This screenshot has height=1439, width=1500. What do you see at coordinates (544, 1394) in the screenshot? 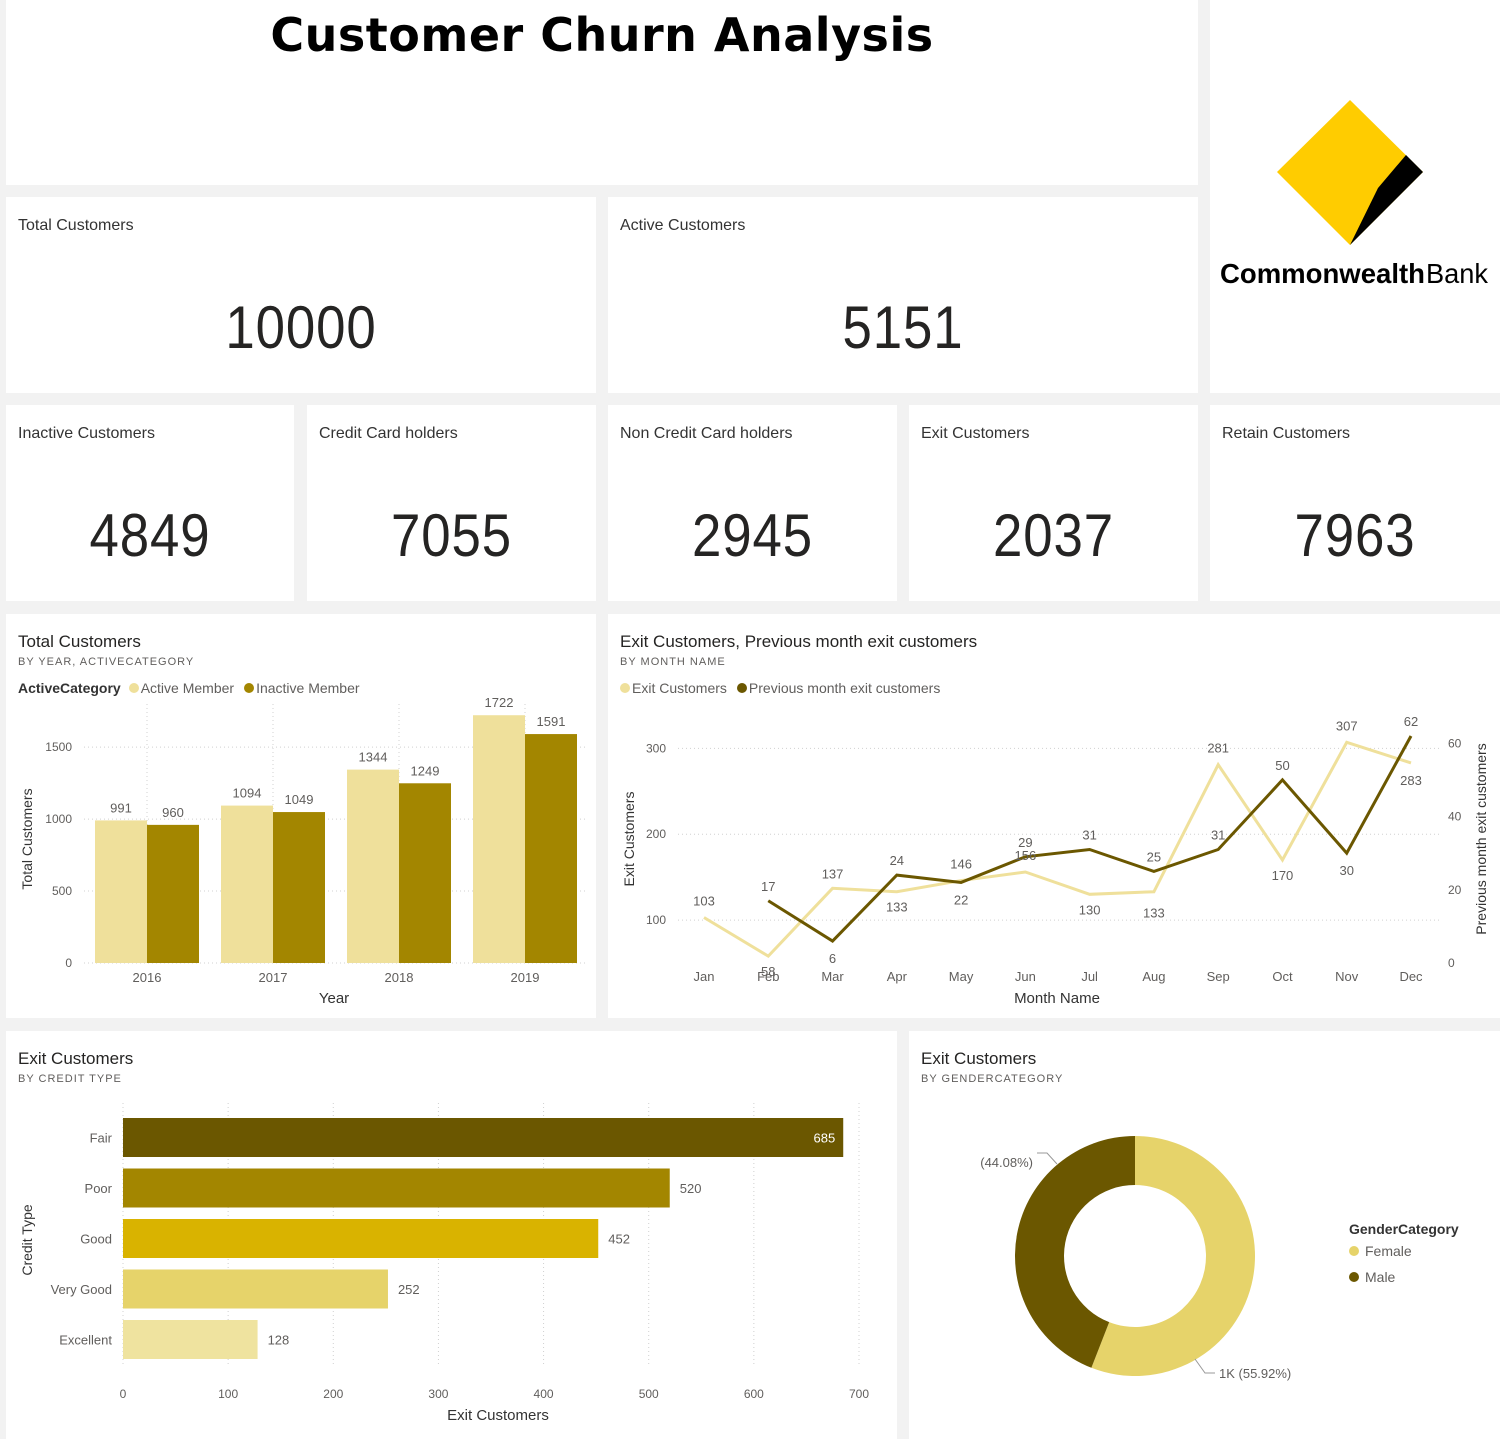
I see `x-tick-label: 400` at bounding box center [544, 1394].